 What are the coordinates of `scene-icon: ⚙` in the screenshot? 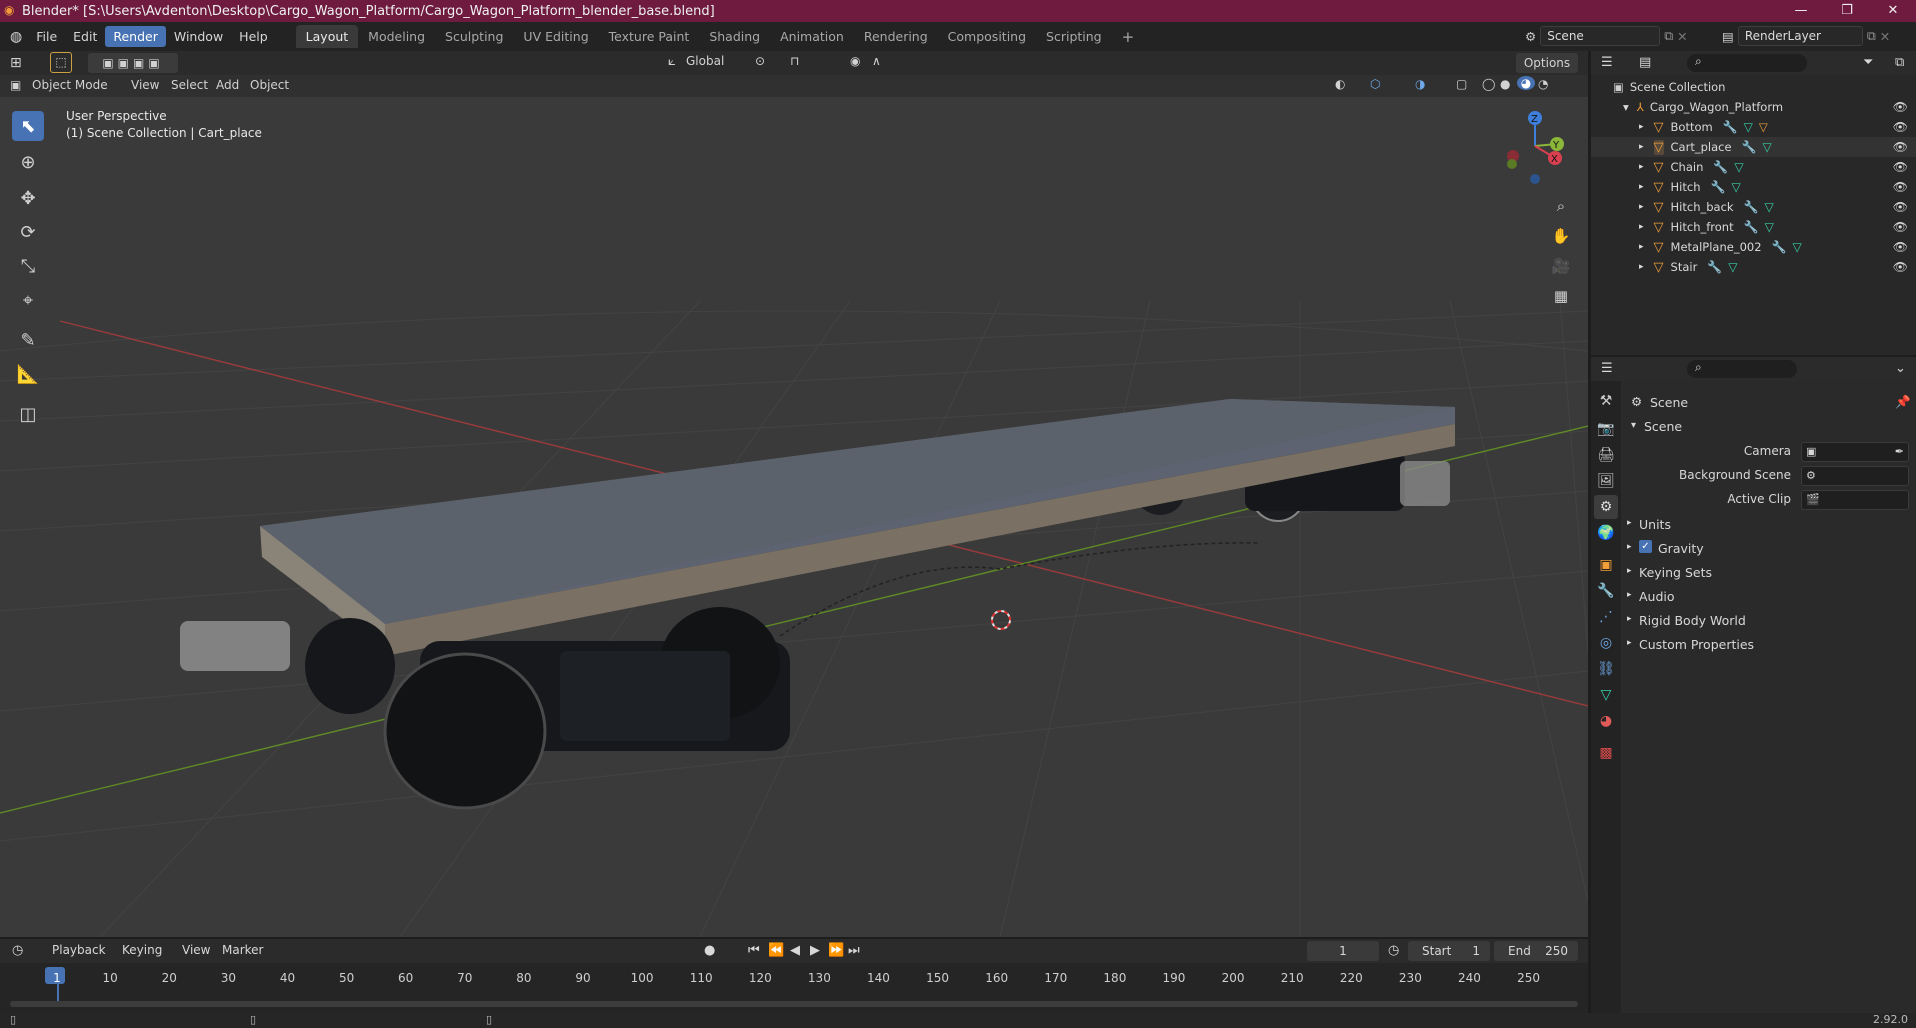 It's located at (1530, 36).